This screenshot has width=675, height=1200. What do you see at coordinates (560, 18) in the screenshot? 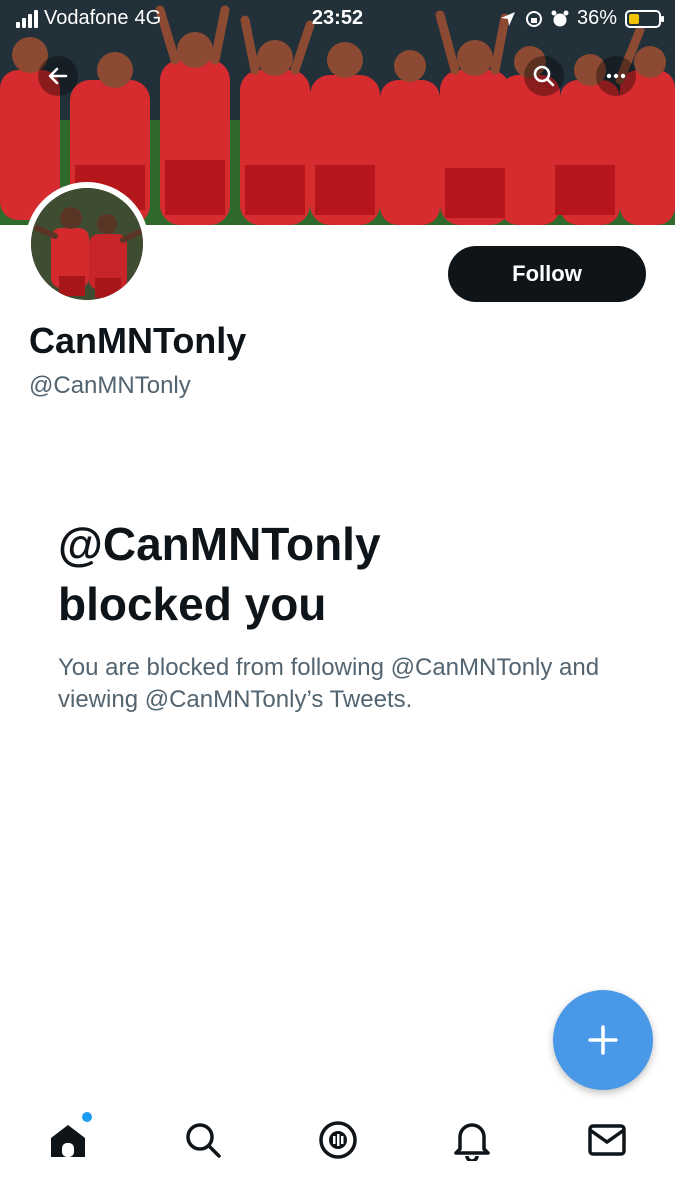
I see `alarm-icon` at bounding box center [560, 18].